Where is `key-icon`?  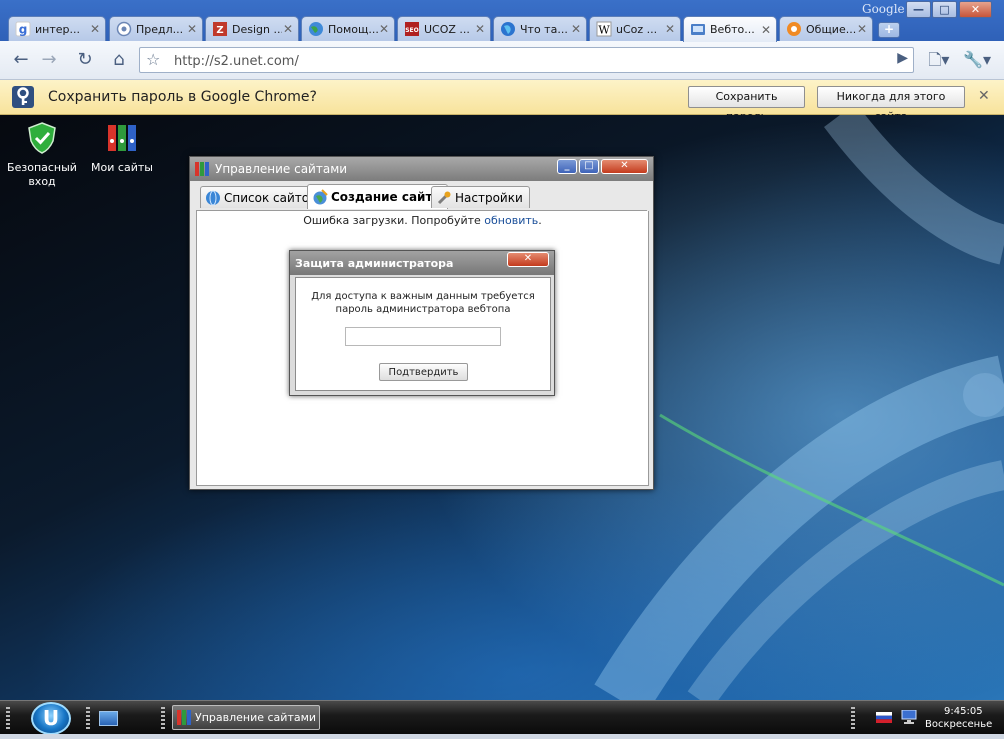 key-icon is located at coordinates (23, 97).